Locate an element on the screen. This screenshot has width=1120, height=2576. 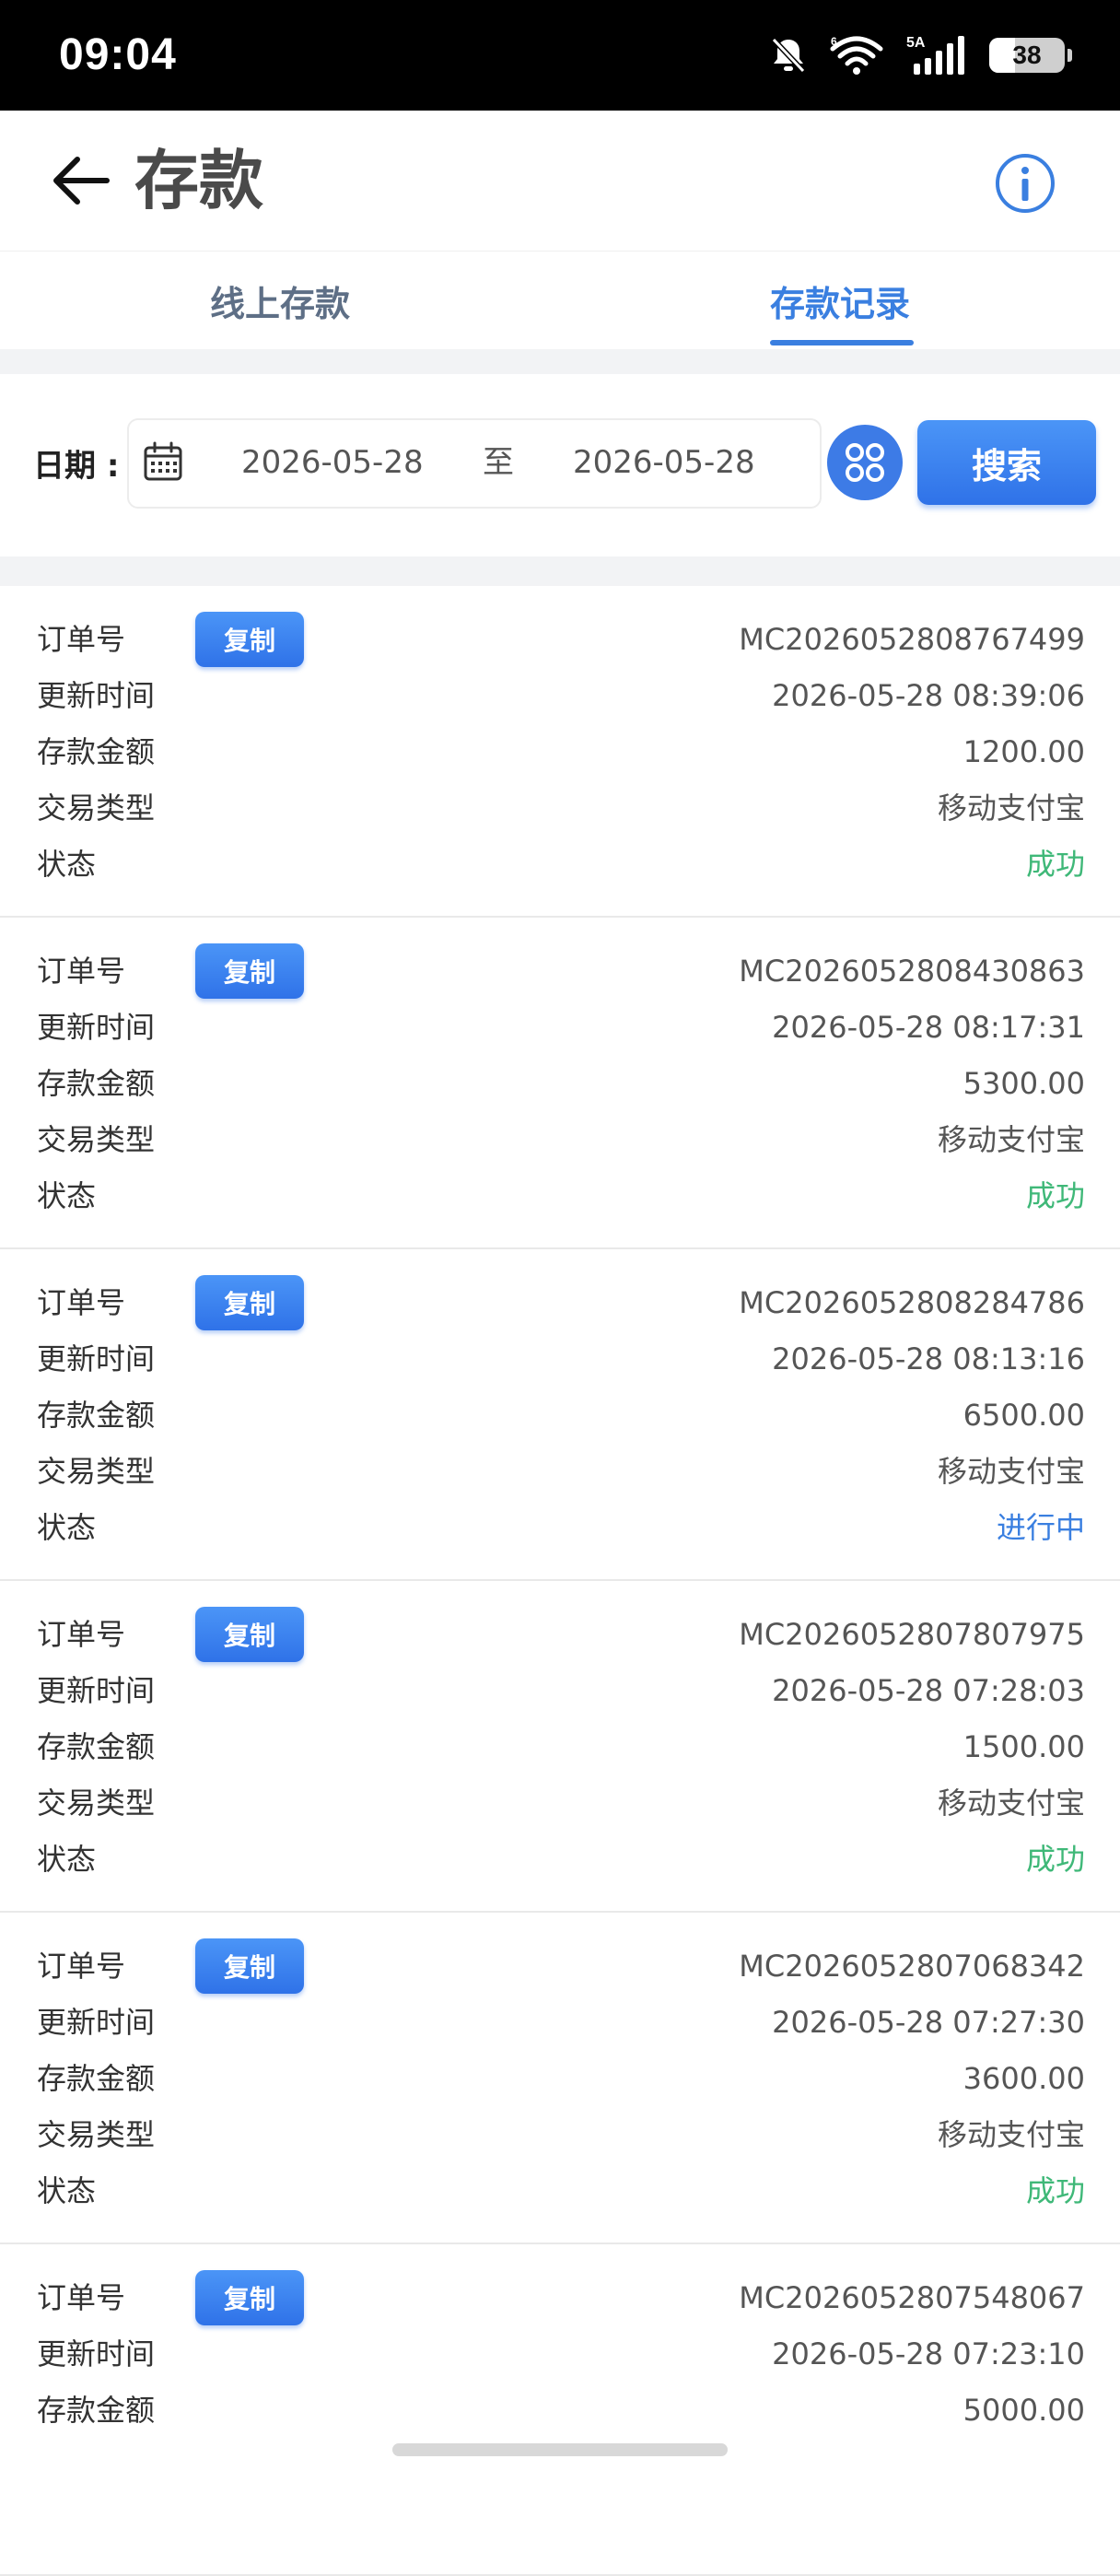
order-row: 订单号 复制 MC2026052807068342 is located at coordinates (560, 1966).